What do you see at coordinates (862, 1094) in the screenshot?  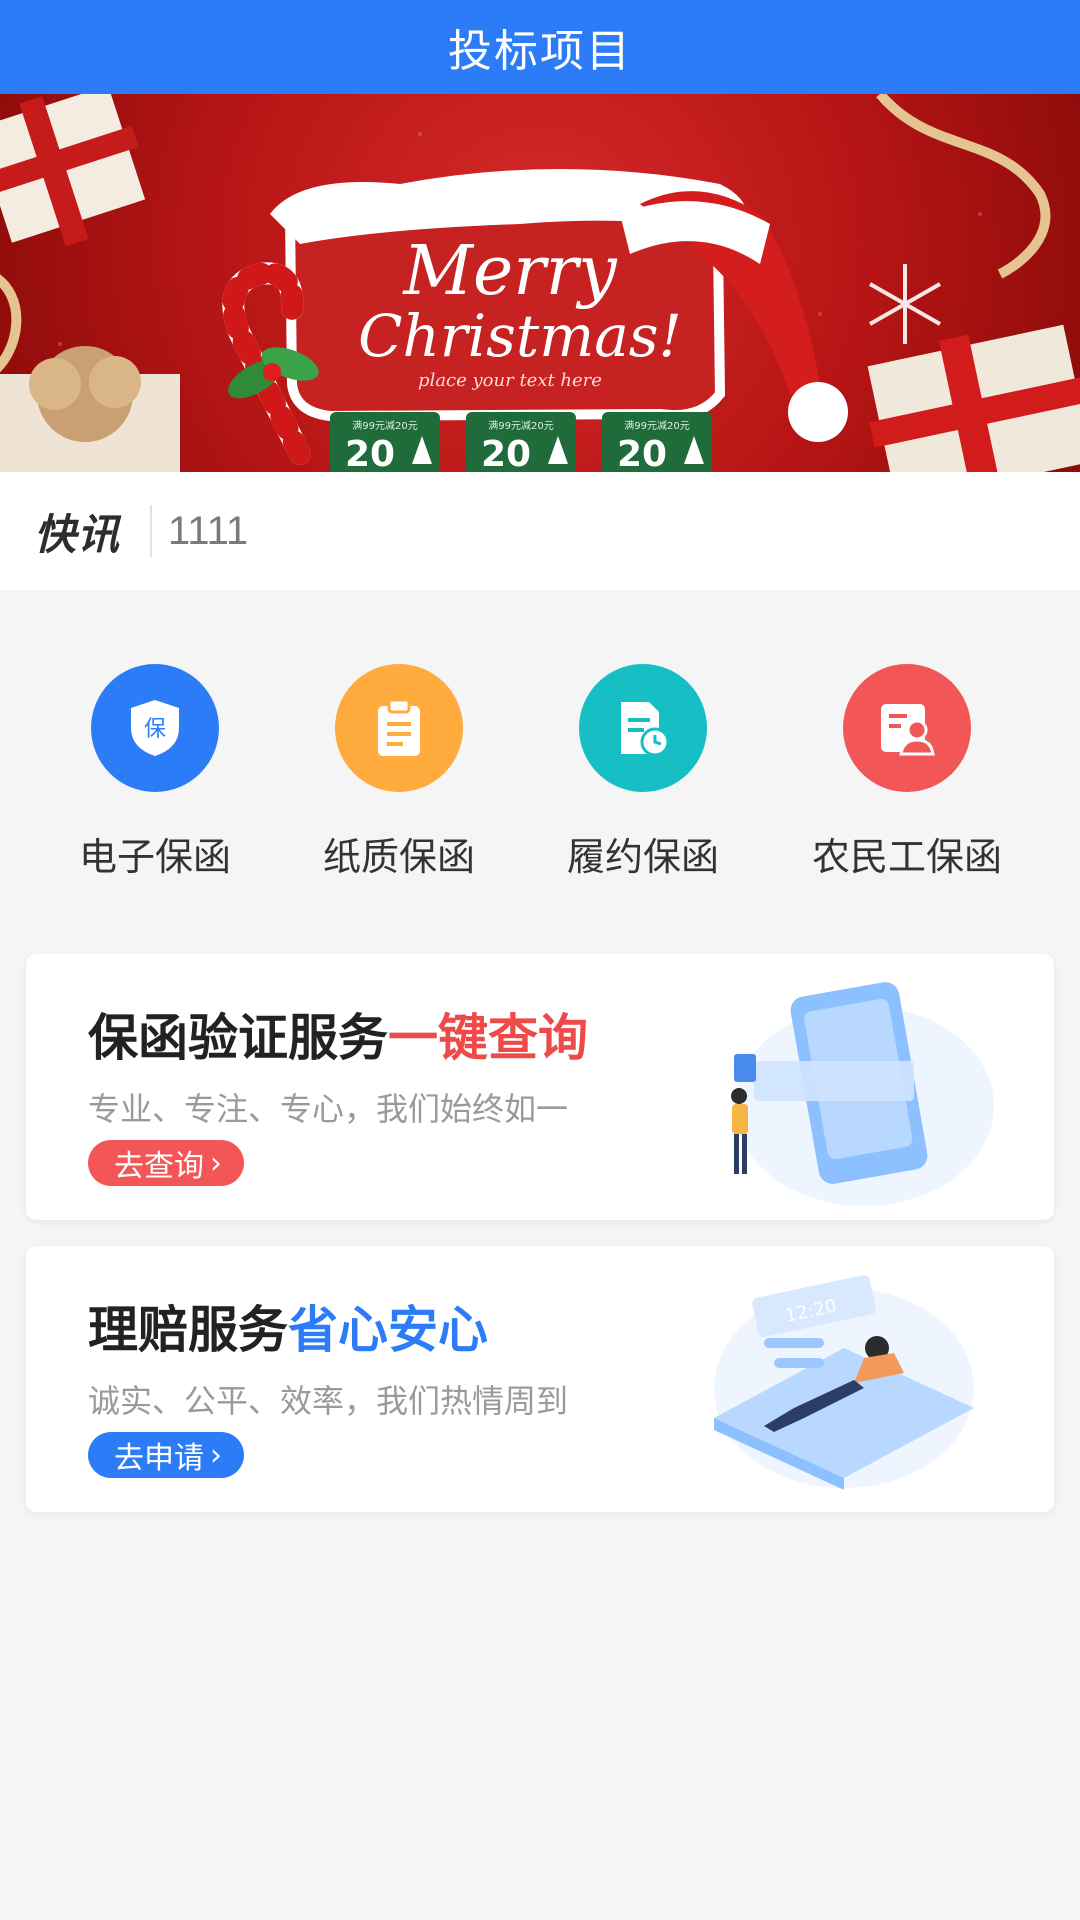 I see `phone-search-illustration` at bounding box center [862, 1094].